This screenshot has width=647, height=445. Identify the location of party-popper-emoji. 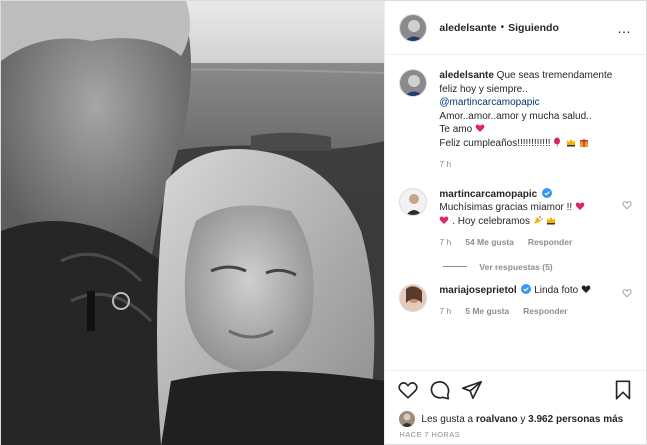
(538, 219).